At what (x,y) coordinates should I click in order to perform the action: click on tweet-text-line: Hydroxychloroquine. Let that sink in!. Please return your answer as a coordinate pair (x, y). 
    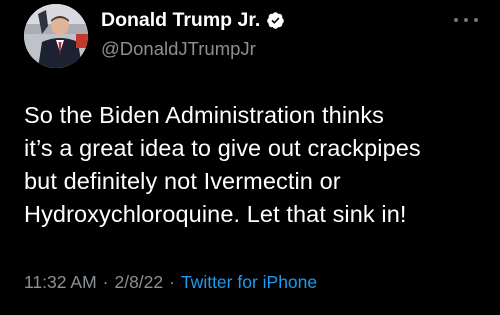
    Looking at the image, I should click on (215, 214).